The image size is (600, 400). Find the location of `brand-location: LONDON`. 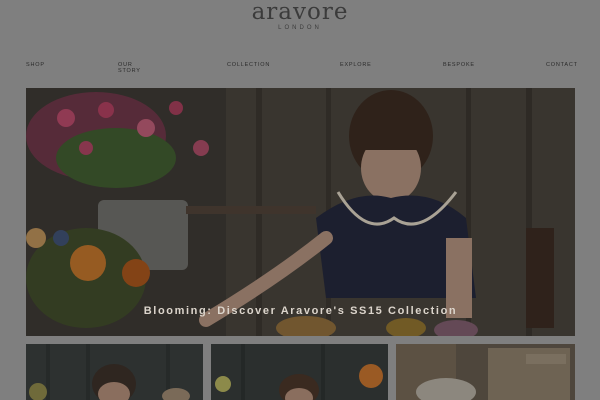

brand-location: LONDON is located at coordinates (300, 28).